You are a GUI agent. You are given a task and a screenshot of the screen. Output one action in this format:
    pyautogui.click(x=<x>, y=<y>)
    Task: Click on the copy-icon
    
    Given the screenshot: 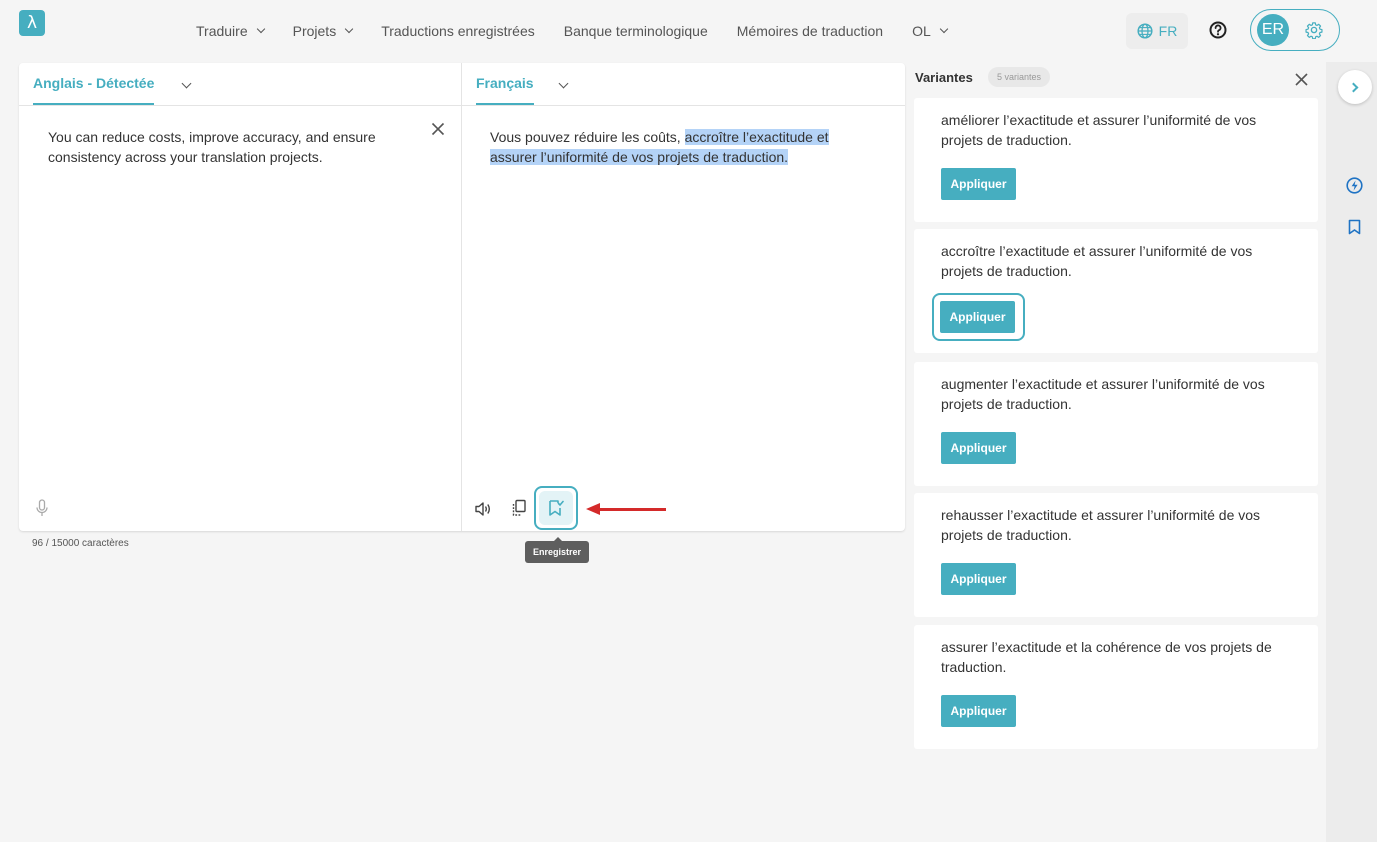 What is the action you would take?
    pyautogui.click(x=519, y=508)
    